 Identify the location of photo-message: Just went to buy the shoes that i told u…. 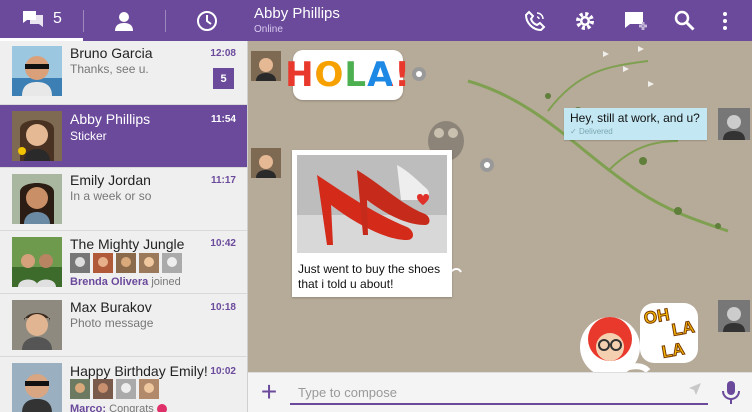
(372, 223).